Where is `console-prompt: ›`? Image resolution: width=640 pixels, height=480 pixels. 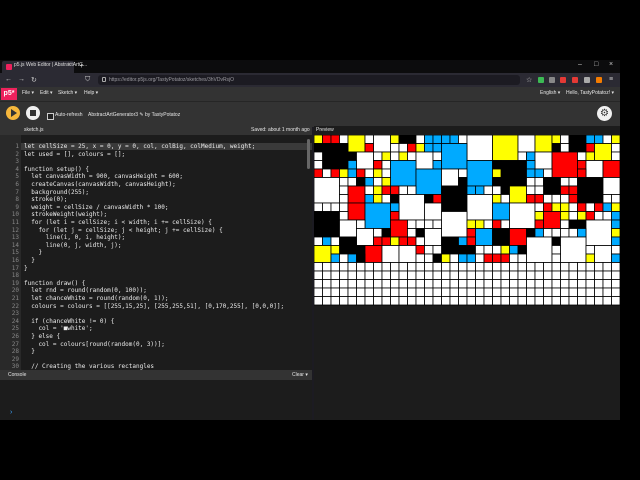 console-prompt: › is located at coordinates (11, 412).